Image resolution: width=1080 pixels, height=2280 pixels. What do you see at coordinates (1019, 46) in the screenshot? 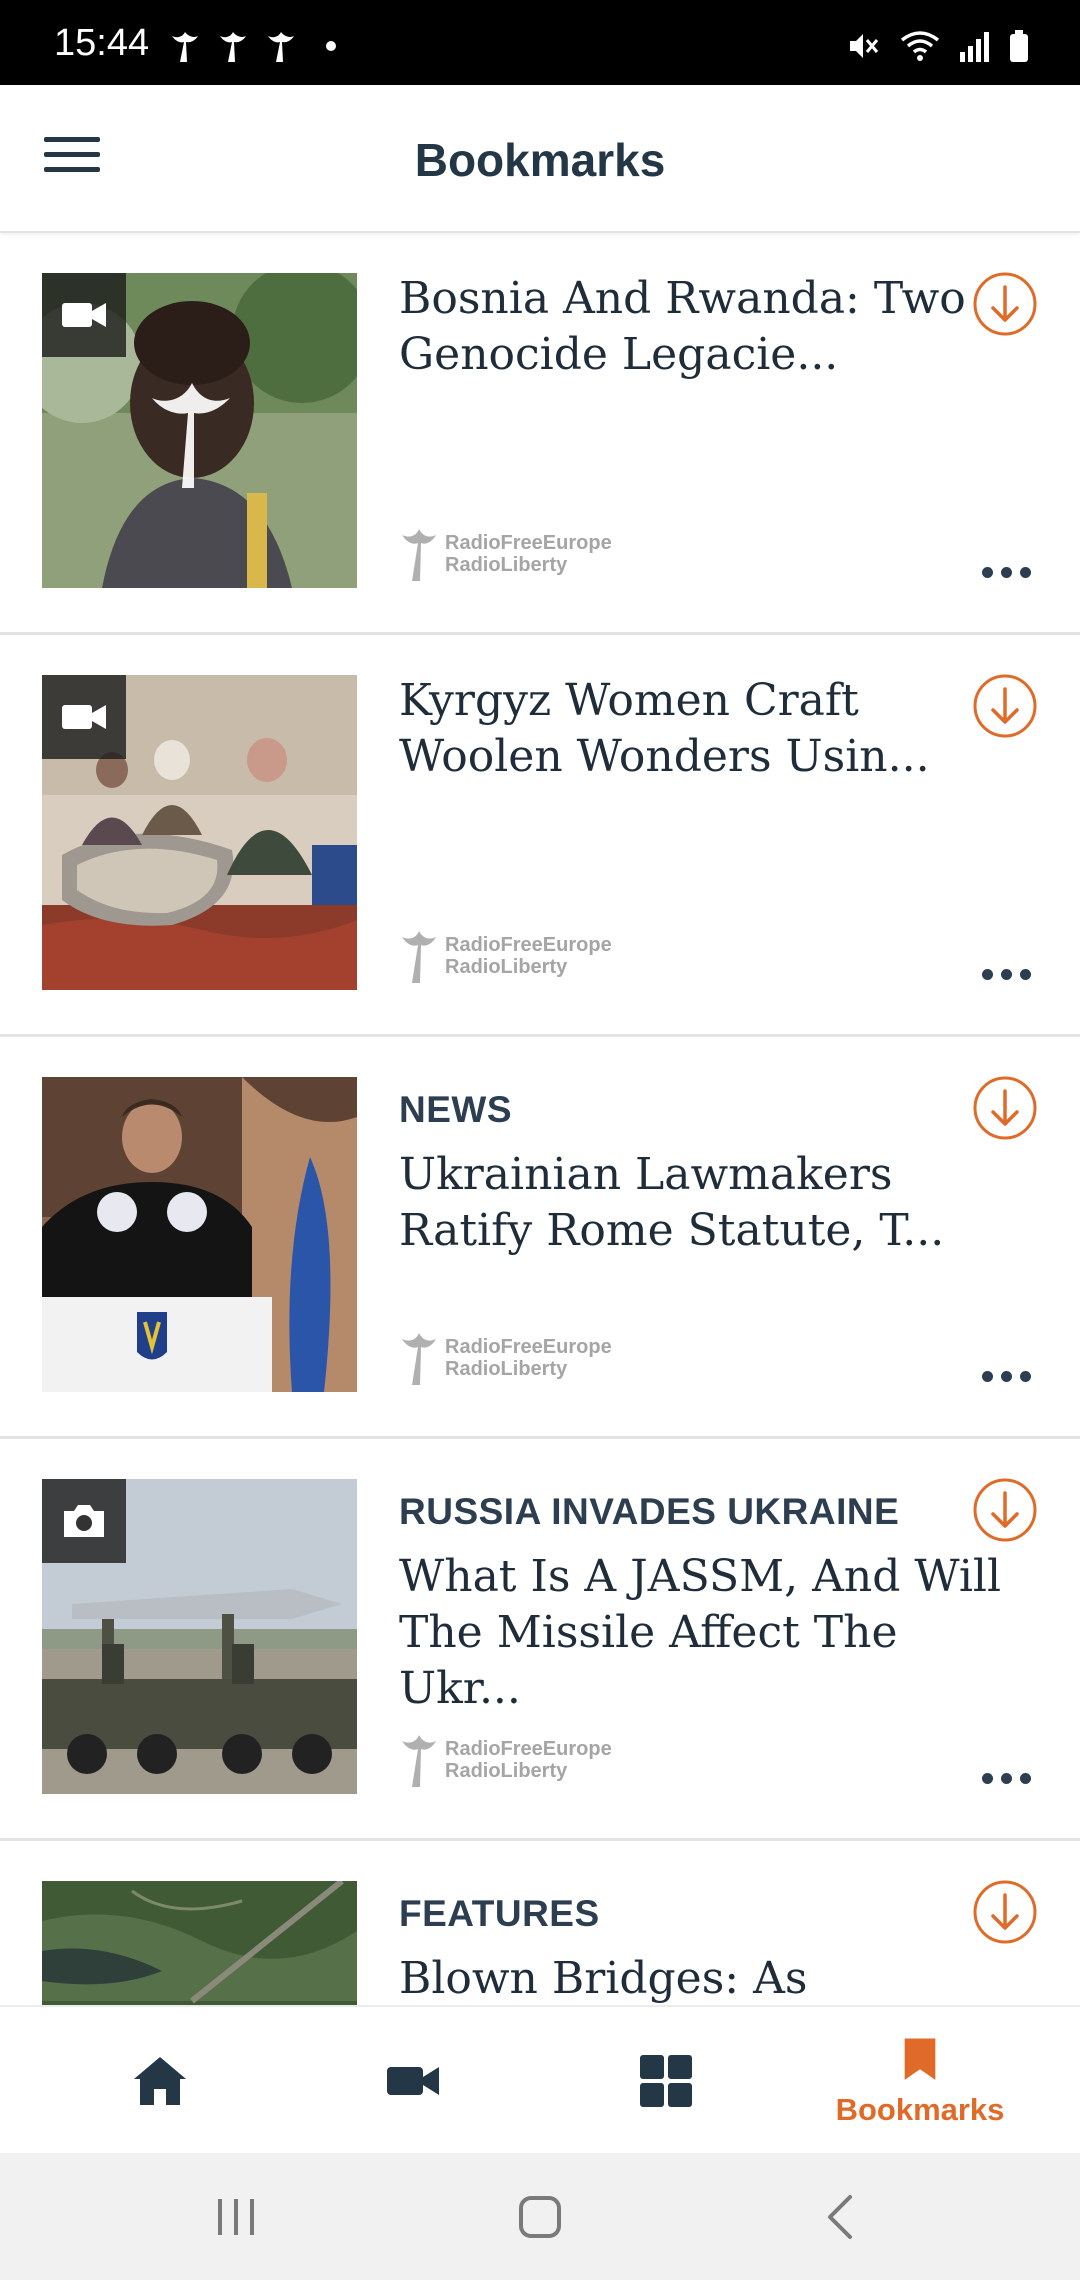
I see `battery-icon` at bounding box center [1019, 46].